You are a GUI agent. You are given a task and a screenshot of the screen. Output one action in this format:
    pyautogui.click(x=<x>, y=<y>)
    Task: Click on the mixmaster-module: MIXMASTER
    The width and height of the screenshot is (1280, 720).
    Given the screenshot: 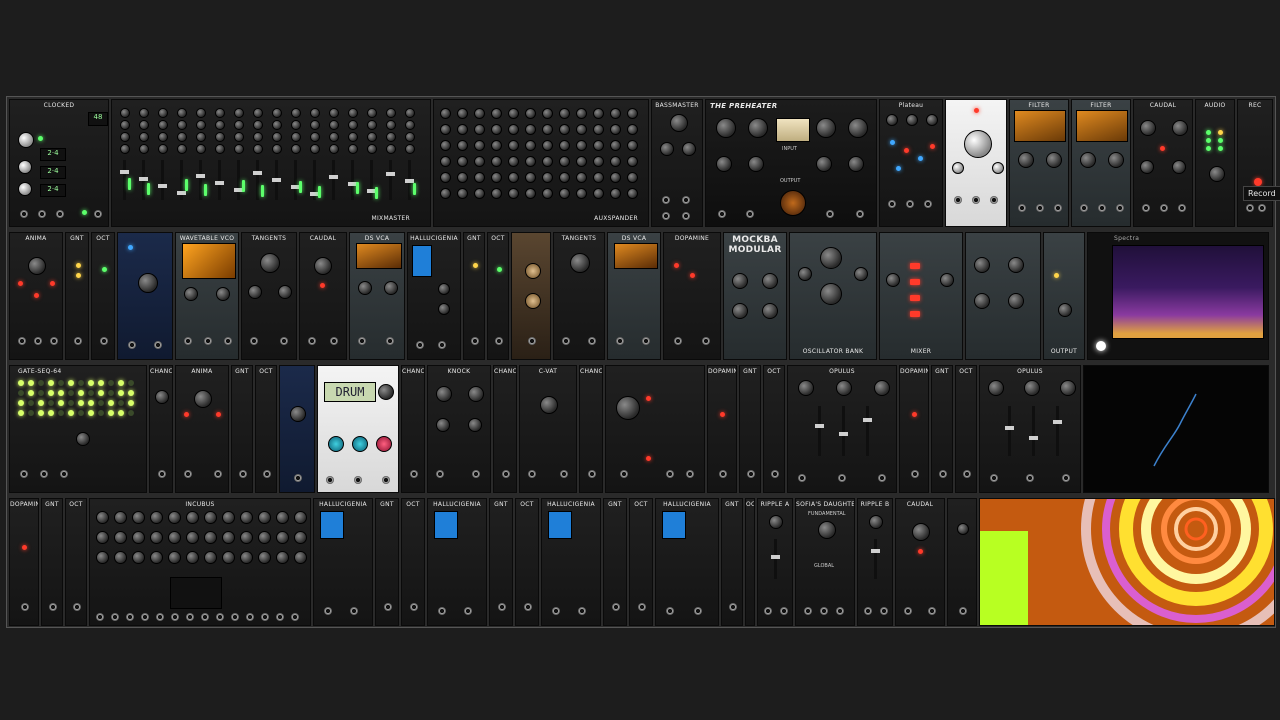 What is the action you would take?
    pyautogui.click(x=271, y=163)
    